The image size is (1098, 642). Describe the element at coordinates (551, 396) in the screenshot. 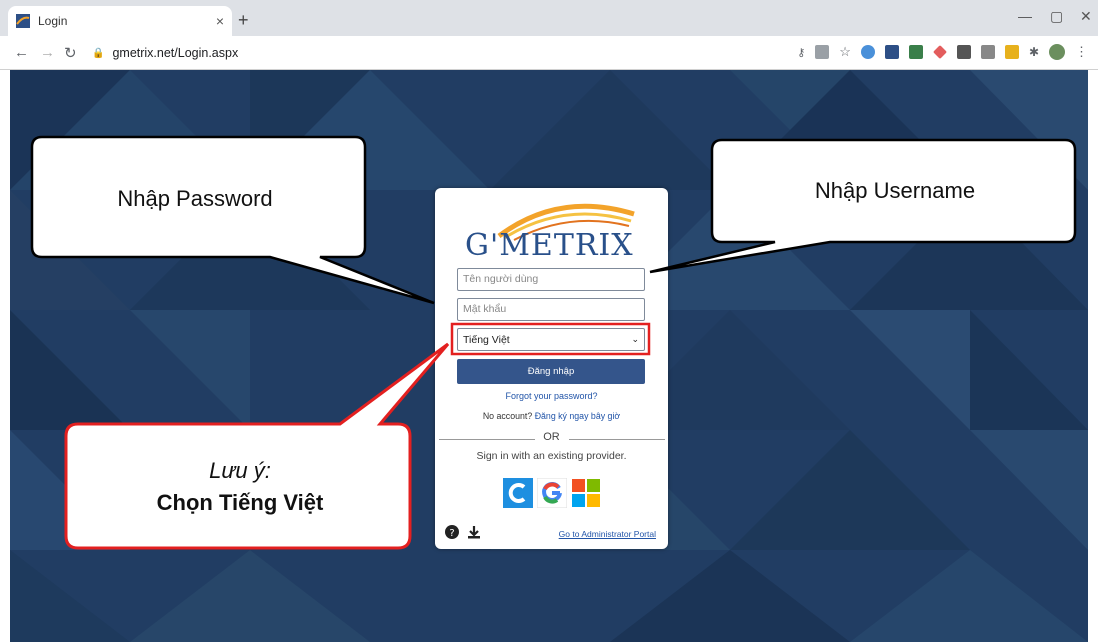

I see `forgot-password-link: Forgot your password?` at that location.